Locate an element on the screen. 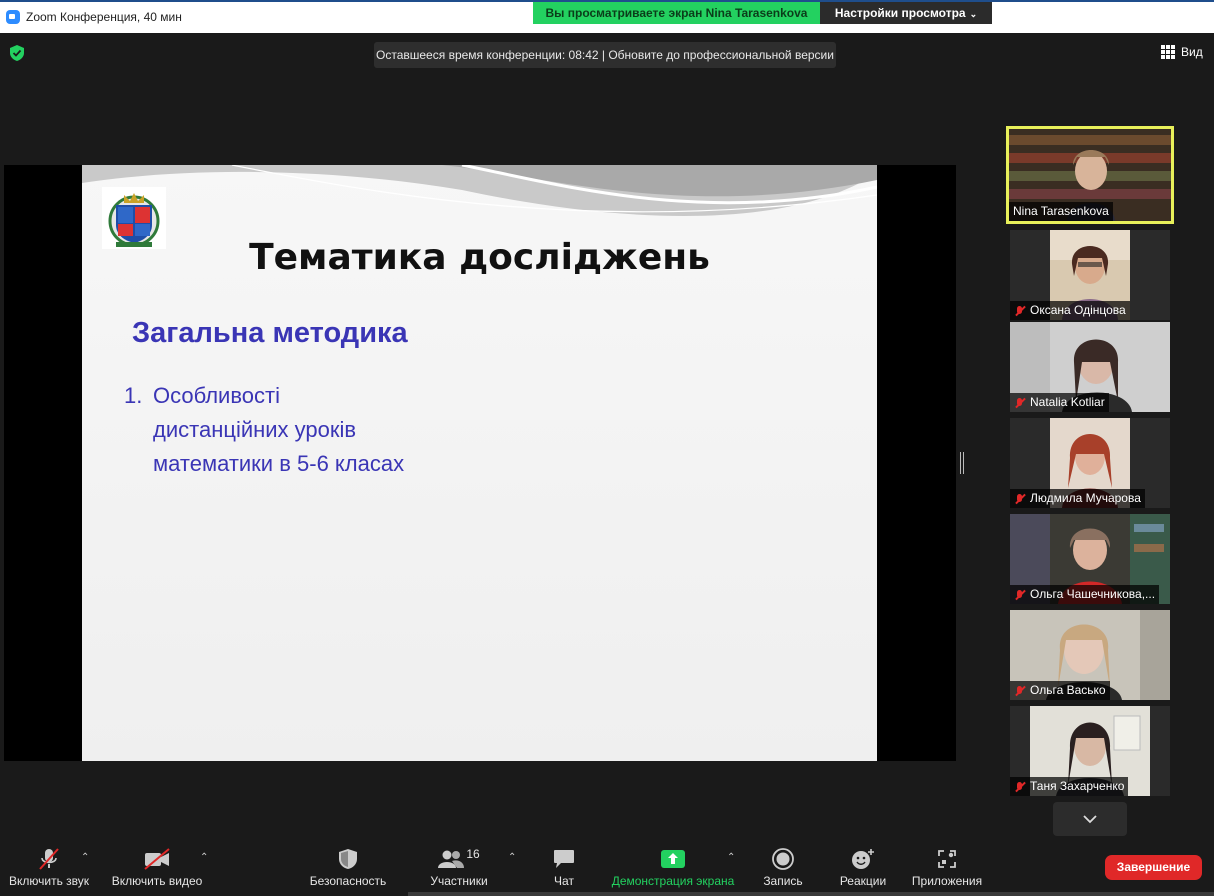 The width and height of the screenshot is (1214, 896). record-button: Запись is located at coordinates (783, 867).